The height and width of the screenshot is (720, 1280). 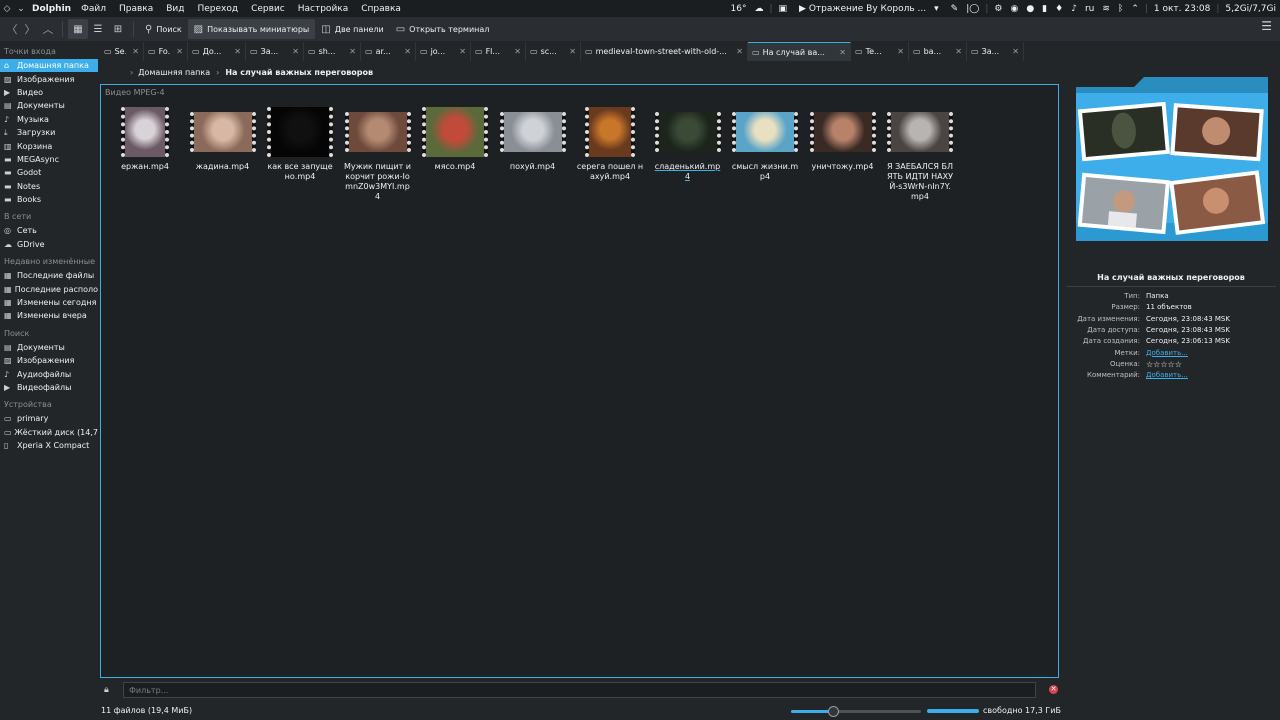 I want to click on file-item: жадина.mp4, so click(x=223, y=138).